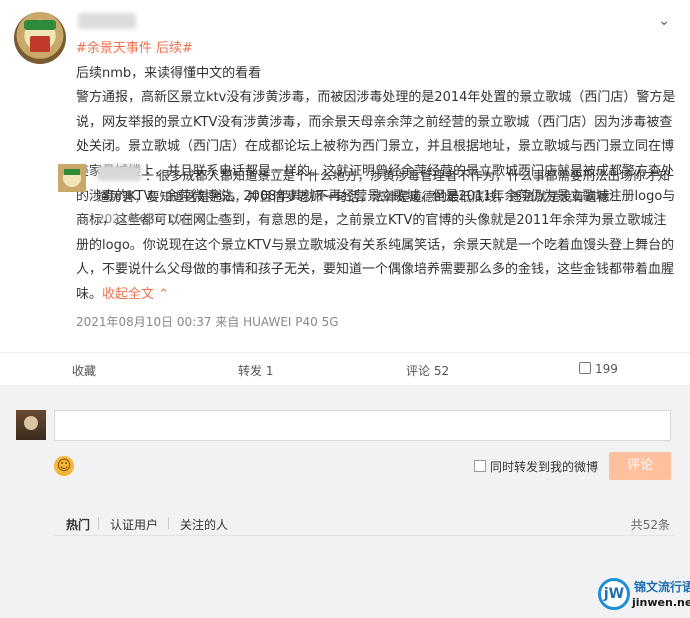  Describe the element at coordinates (480, 466) in the screenshot. I see `repost-checkbox` at that location.